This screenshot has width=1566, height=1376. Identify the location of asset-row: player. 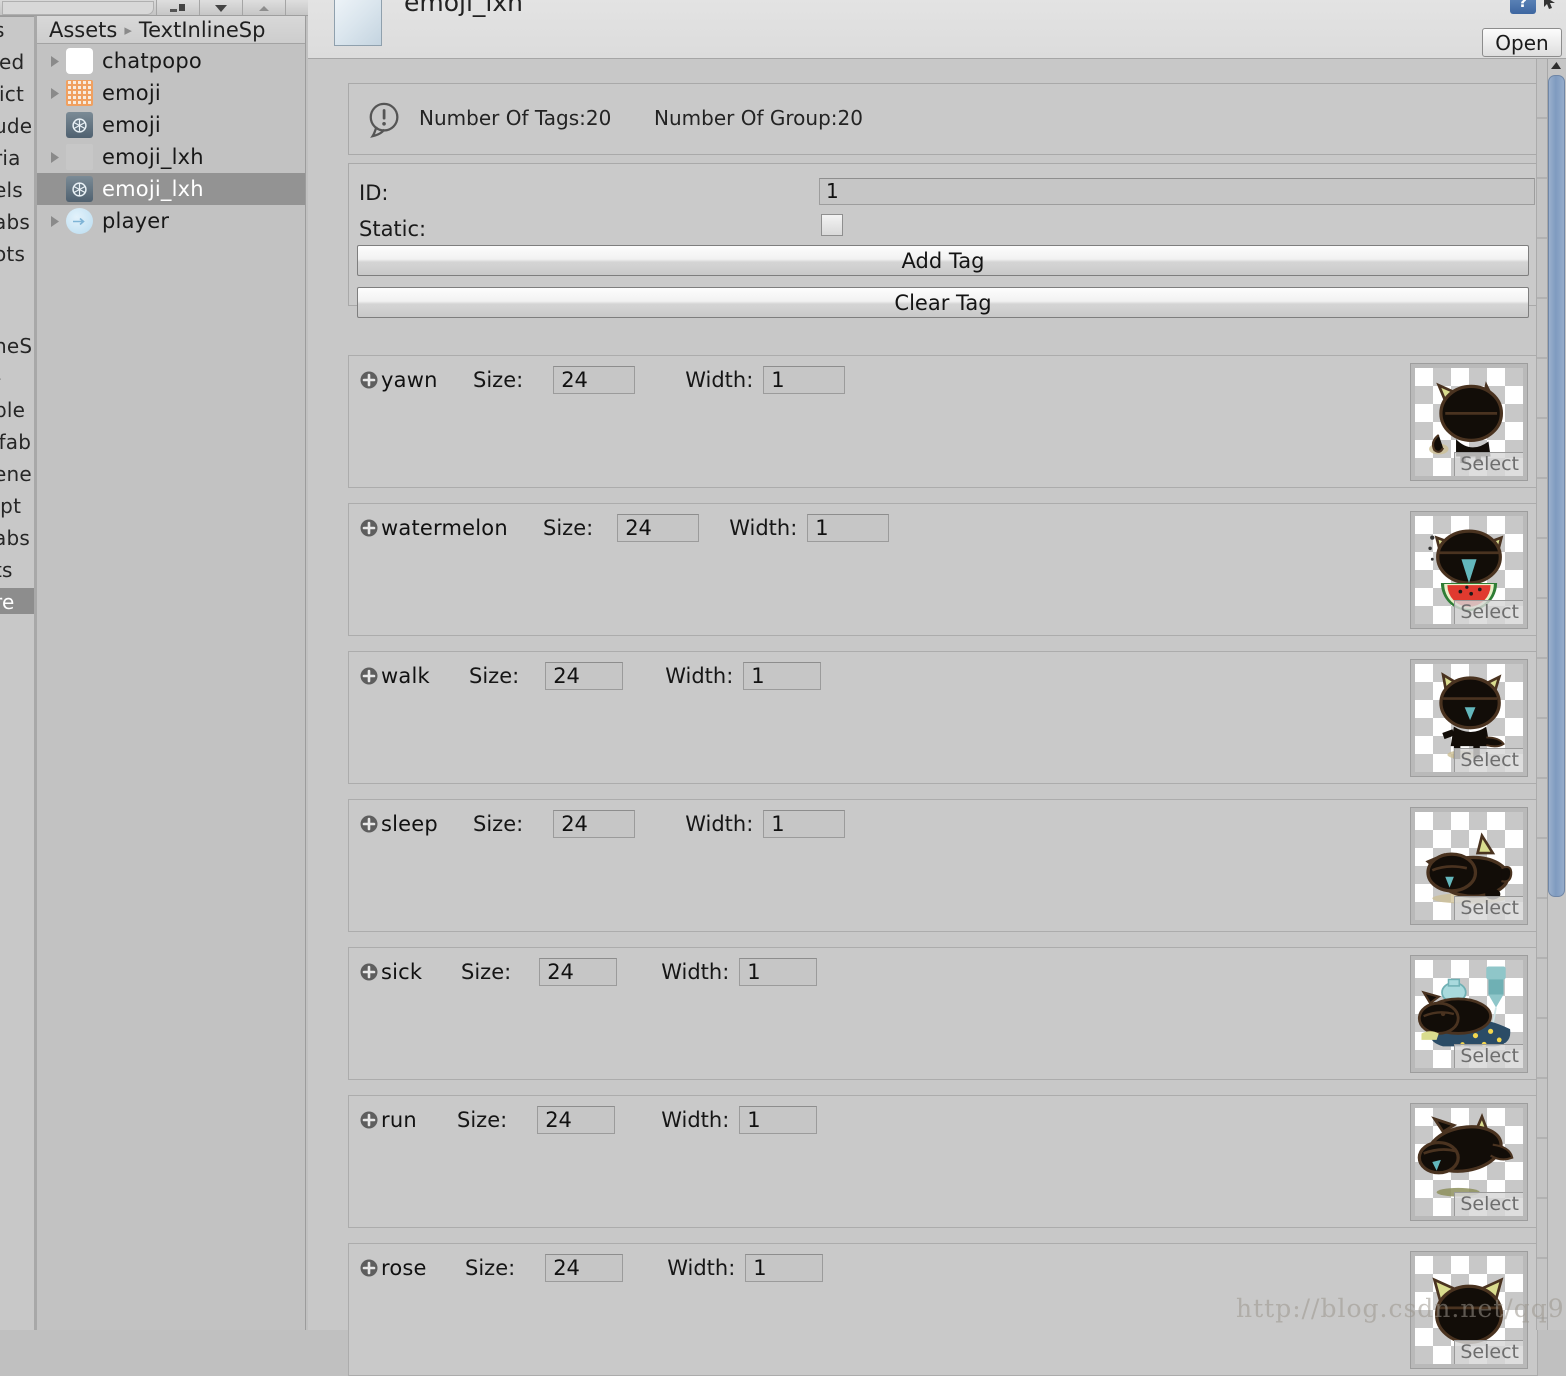
(171, 221).